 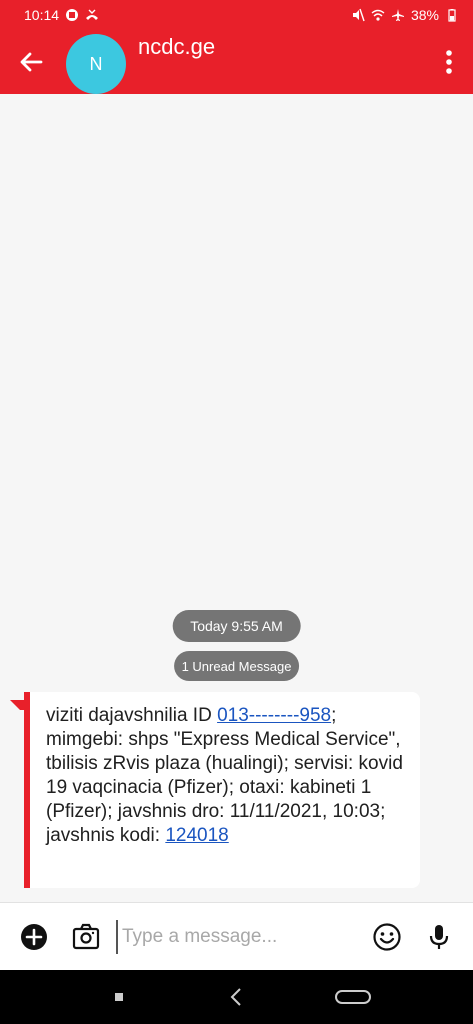 I want to click on back-button, so click(x=31, y=62).